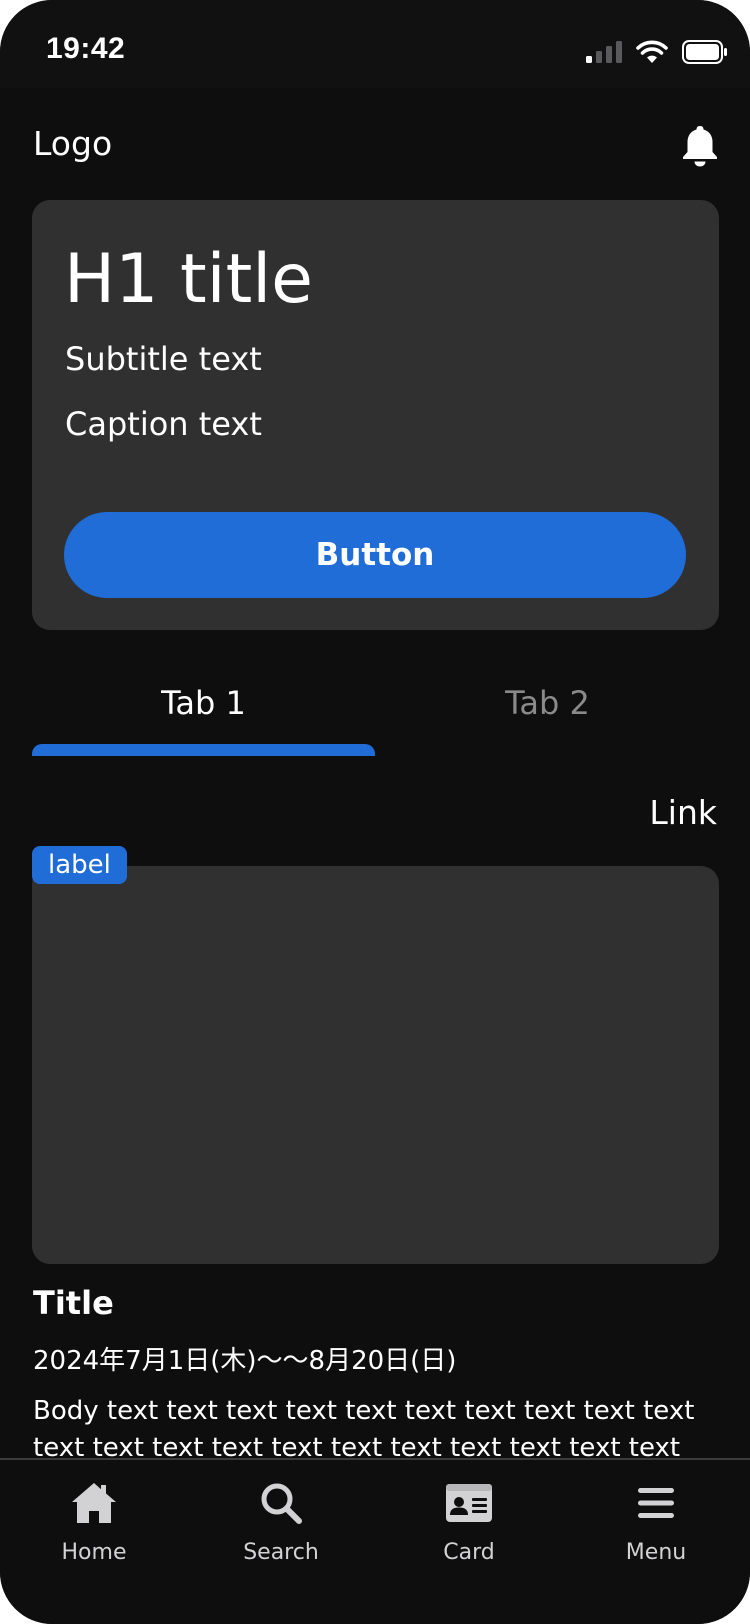  Describe the element at coordinates (163, 424) in the screenshot. I see `hero-caption: Caption text` at that location.